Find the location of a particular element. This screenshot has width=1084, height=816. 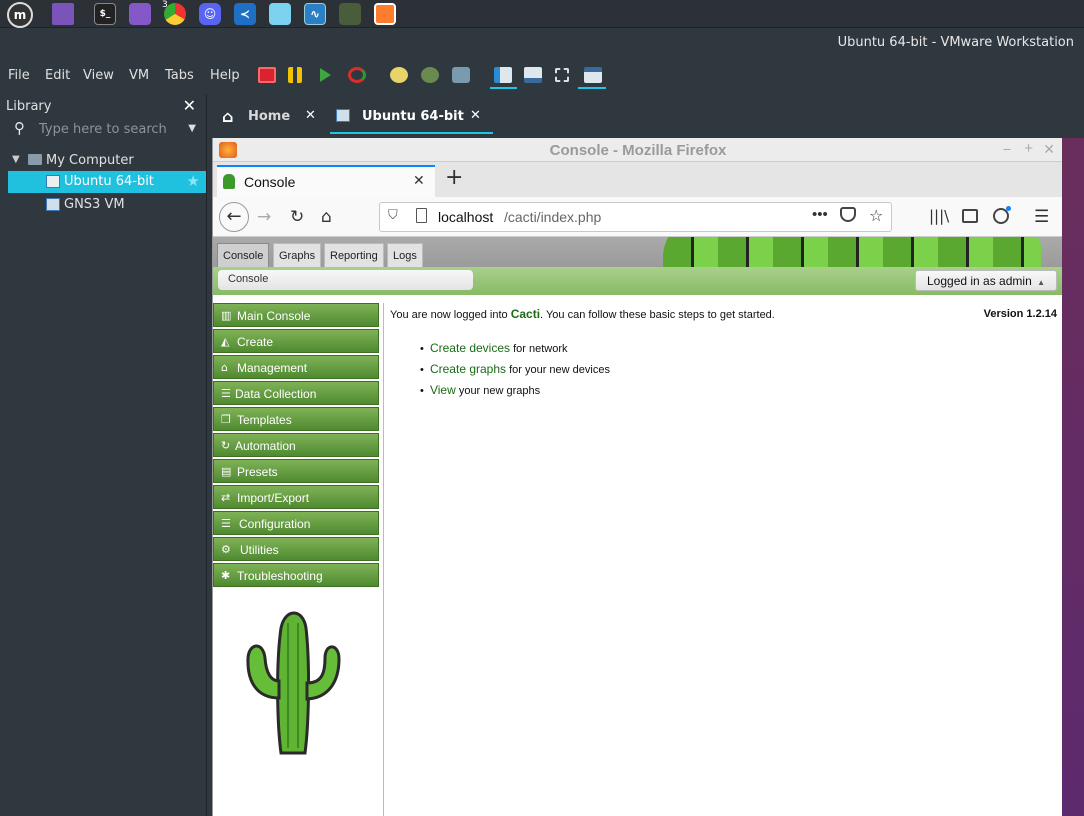

menu-view: View is located at coordinates (98, 75).